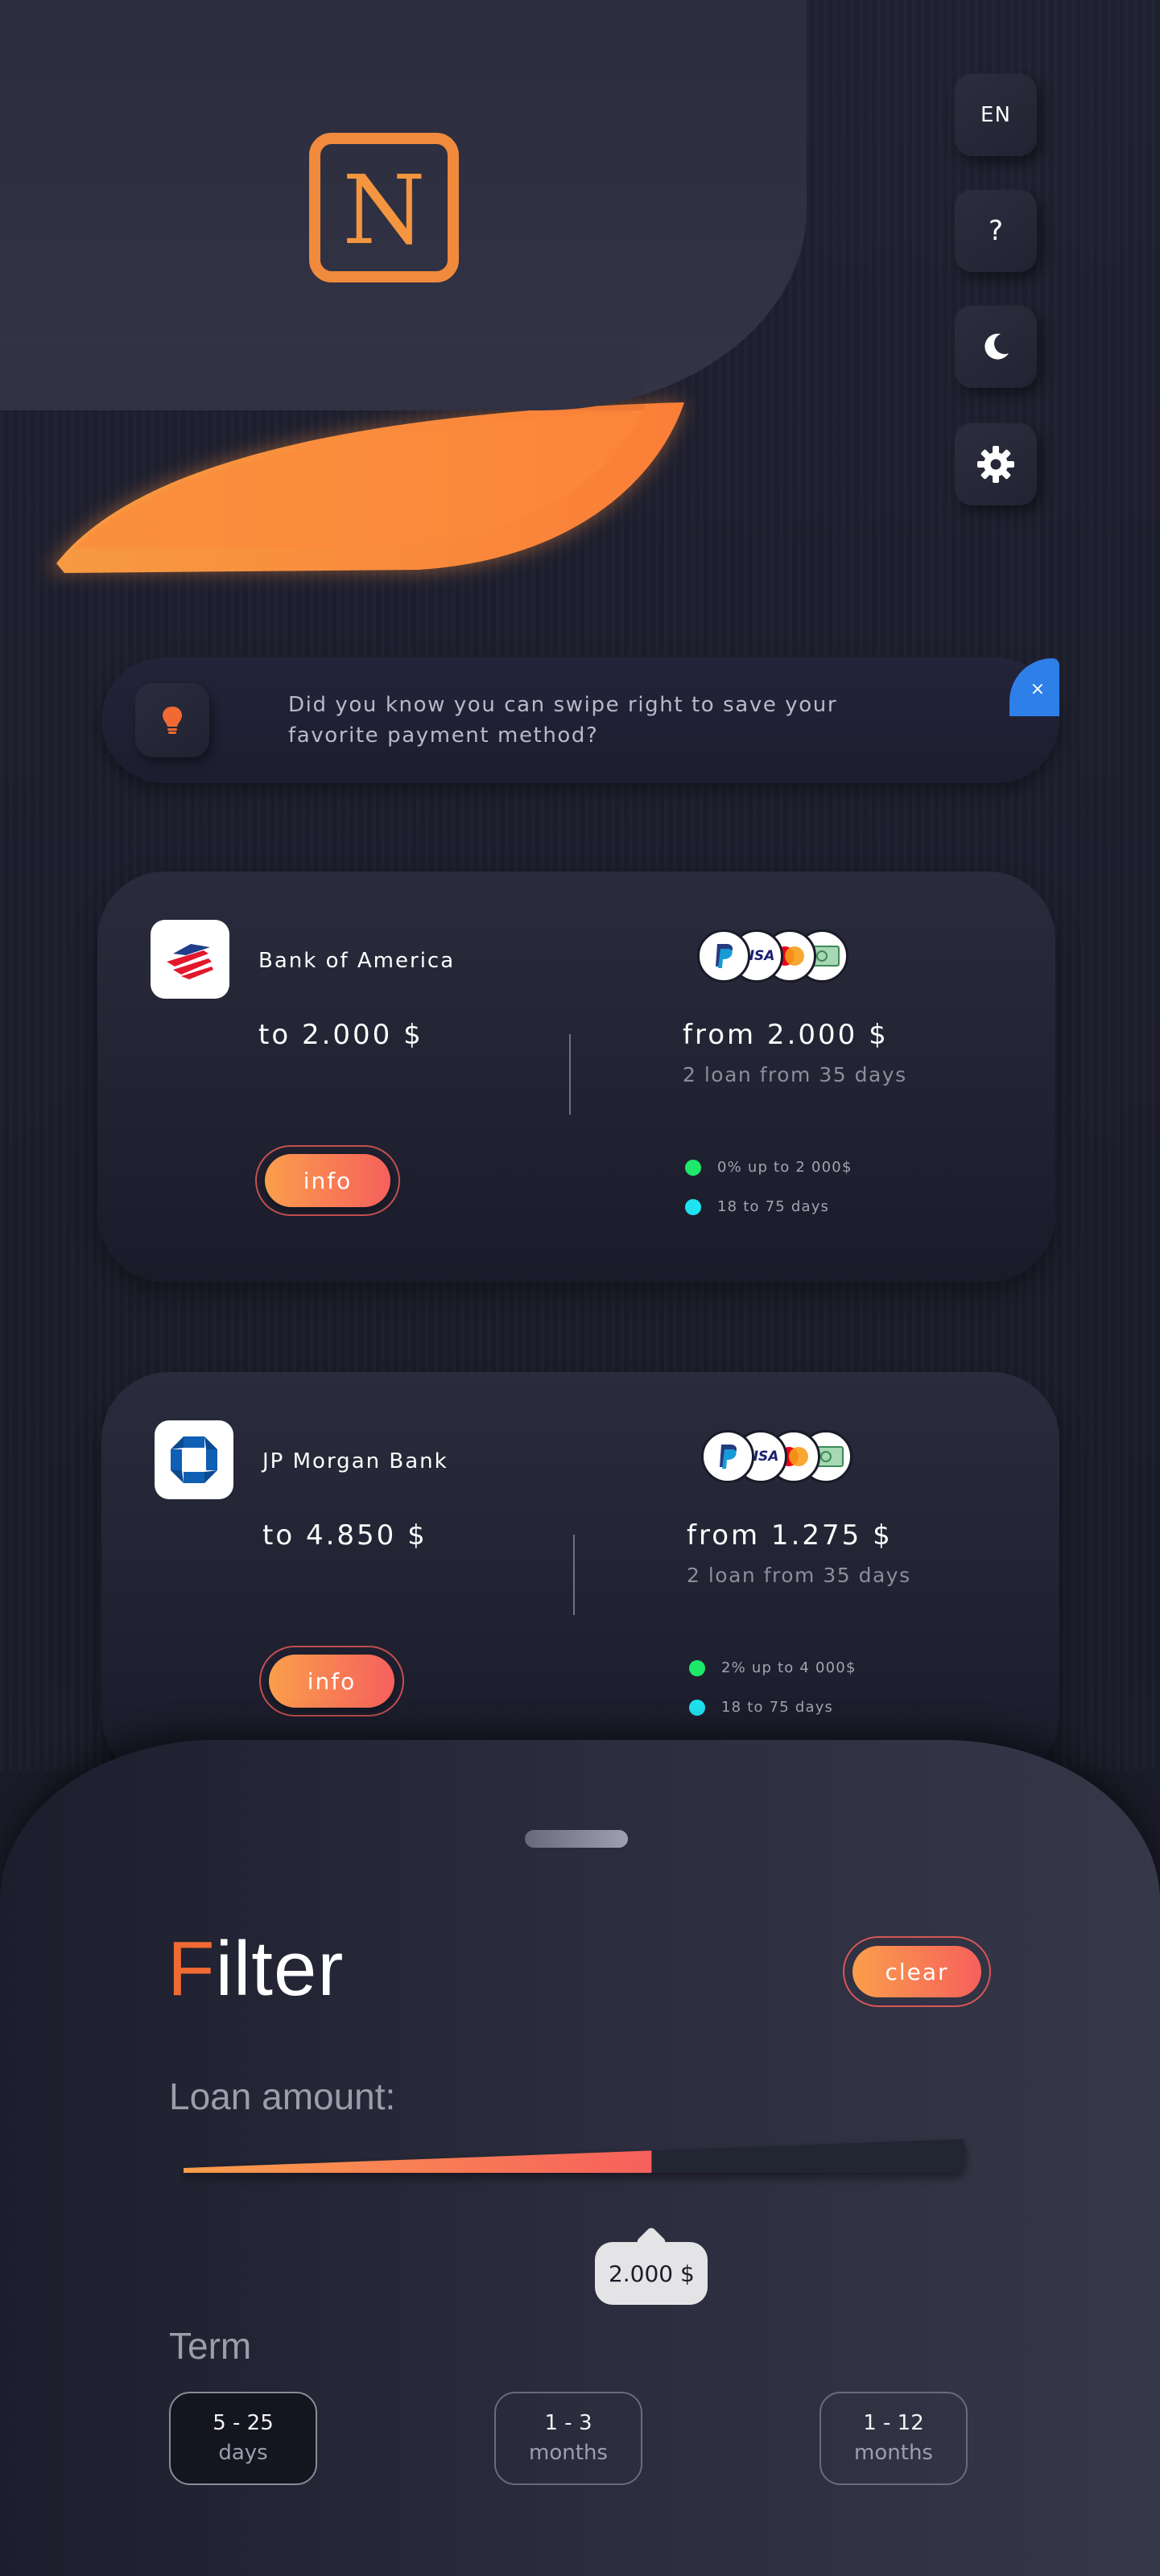 The height and width of the screenshot is (2576, 1160). Describe the element at coordinates (344, 1535) in the screenshot. I see `max-amount: to 4.850 $` at that location.